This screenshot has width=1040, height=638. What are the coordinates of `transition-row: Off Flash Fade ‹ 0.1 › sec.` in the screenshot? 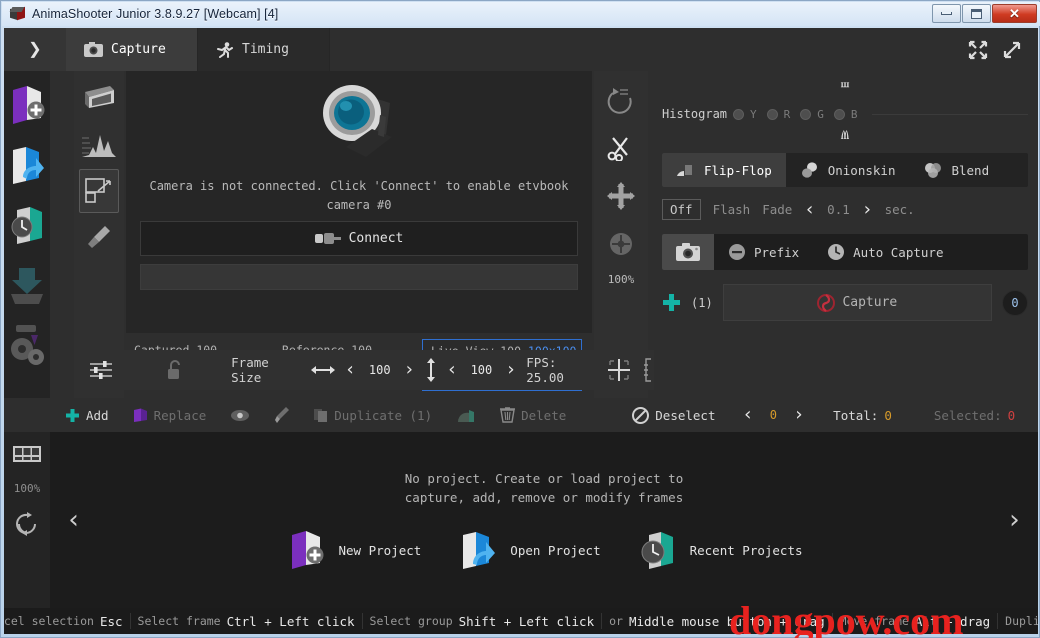 It's located at (845, 209).